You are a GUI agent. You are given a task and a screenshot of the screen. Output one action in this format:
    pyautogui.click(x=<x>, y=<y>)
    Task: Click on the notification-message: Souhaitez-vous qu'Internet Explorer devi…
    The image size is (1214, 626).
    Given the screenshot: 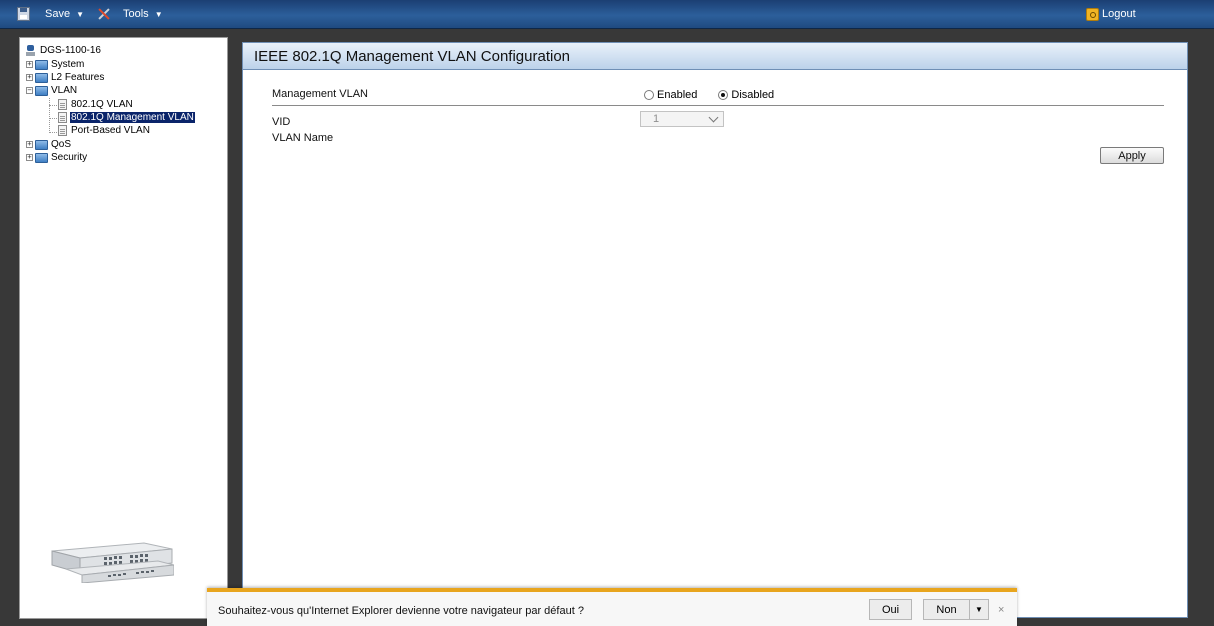 What is the action you would take?
    pyautogui.click(x=401, y=611)
    